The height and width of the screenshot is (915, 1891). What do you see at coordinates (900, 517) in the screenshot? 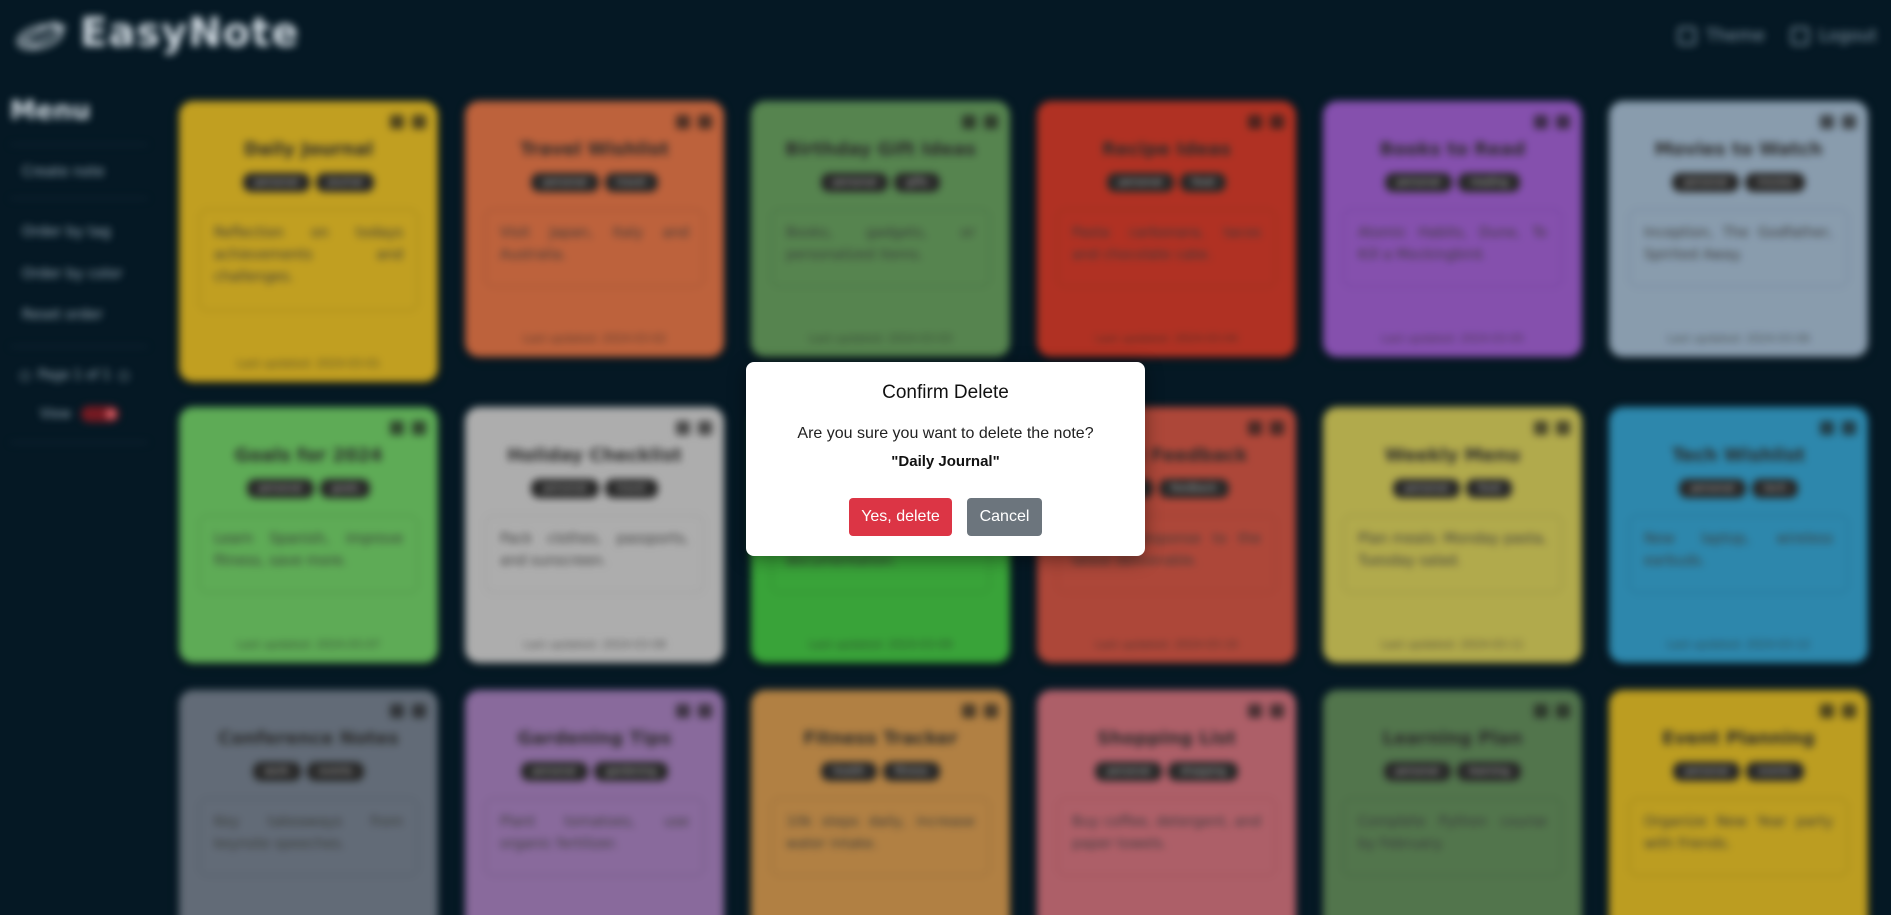
I see `confirm-delete-button: Yes, delete` at bounding box center [900, 517].